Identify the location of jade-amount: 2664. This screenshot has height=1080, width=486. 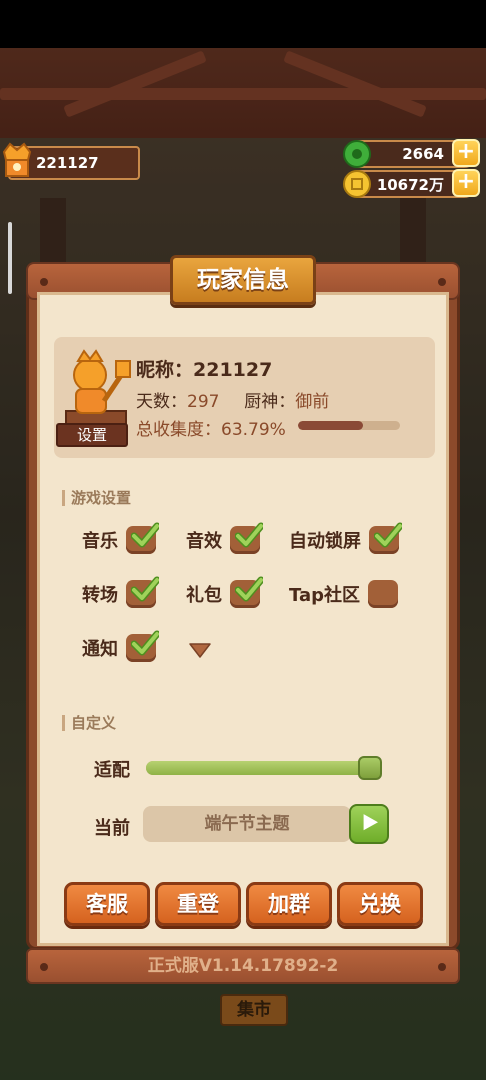
(423, 154).